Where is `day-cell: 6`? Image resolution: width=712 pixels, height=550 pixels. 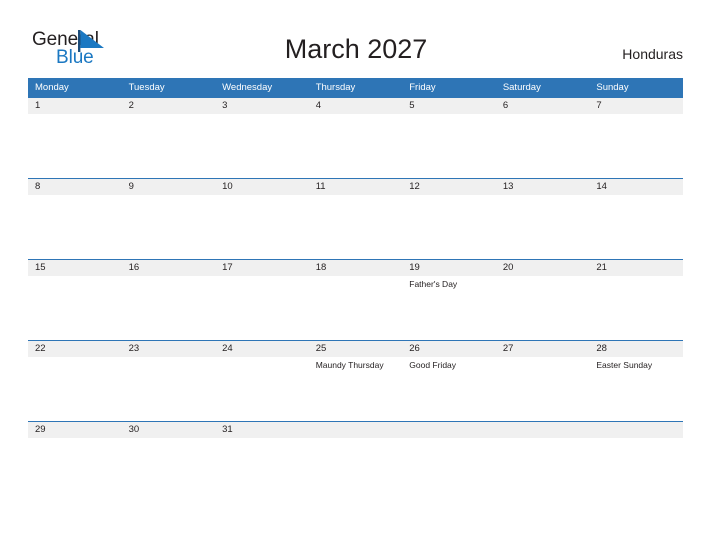 day-cell: 6 is located at coordinates (543, 138).